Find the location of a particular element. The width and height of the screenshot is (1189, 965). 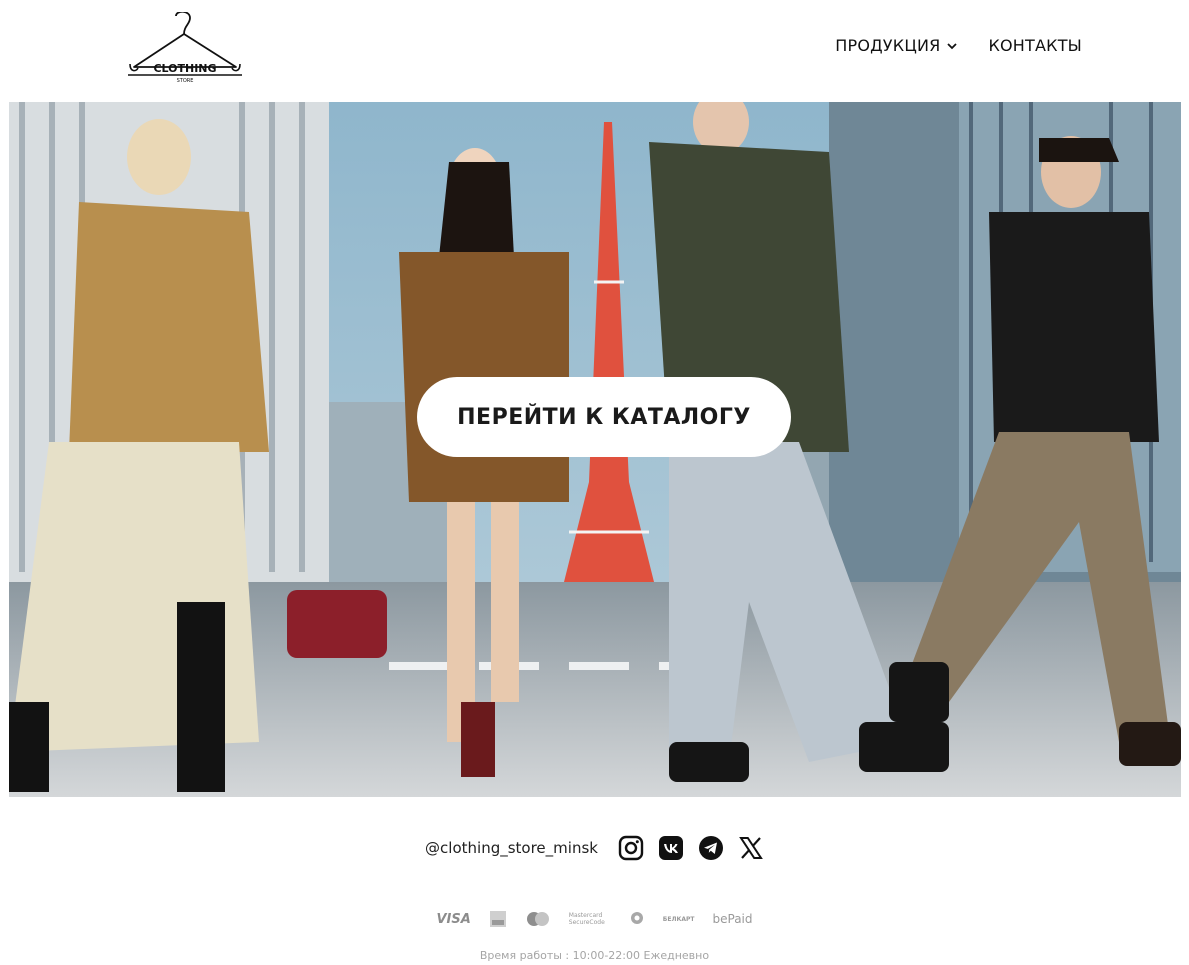

chevron-down-icon is located at coordinates (952, 45).